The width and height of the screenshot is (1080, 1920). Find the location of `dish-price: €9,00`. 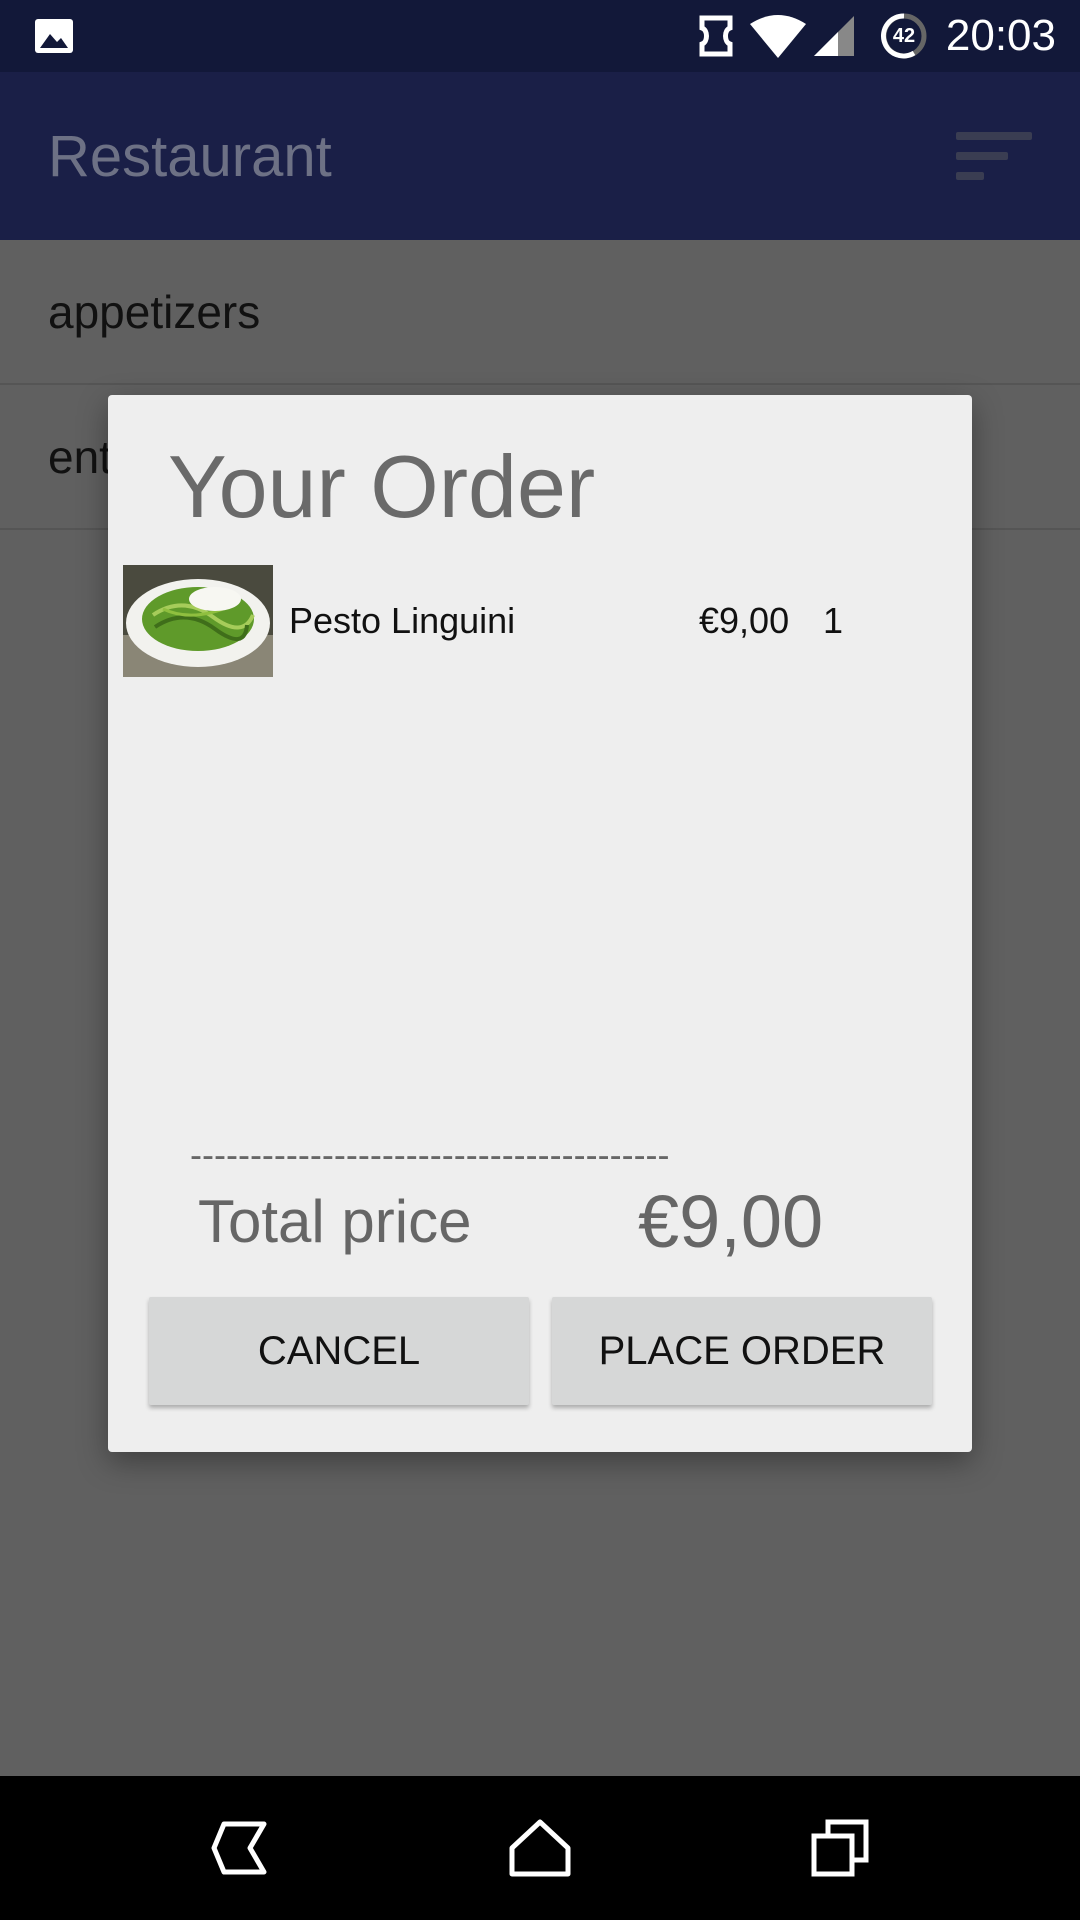

dish-price: €9,00 is located at coordinates (744, 620).